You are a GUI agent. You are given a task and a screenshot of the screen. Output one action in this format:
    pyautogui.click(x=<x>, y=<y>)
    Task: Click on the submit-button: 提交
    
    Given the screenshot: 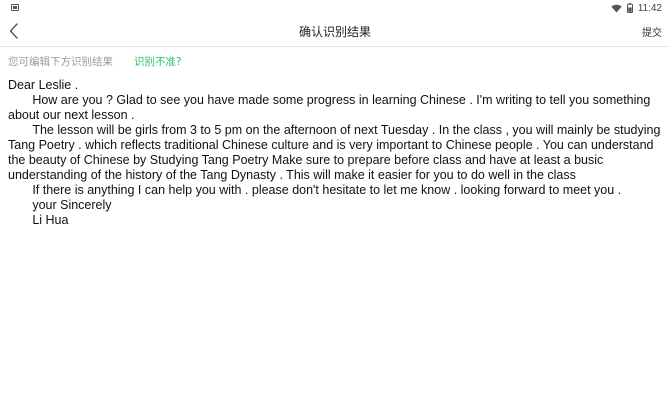 What is the action you would take?
    pyautogui.click(x=652, y=31)
    